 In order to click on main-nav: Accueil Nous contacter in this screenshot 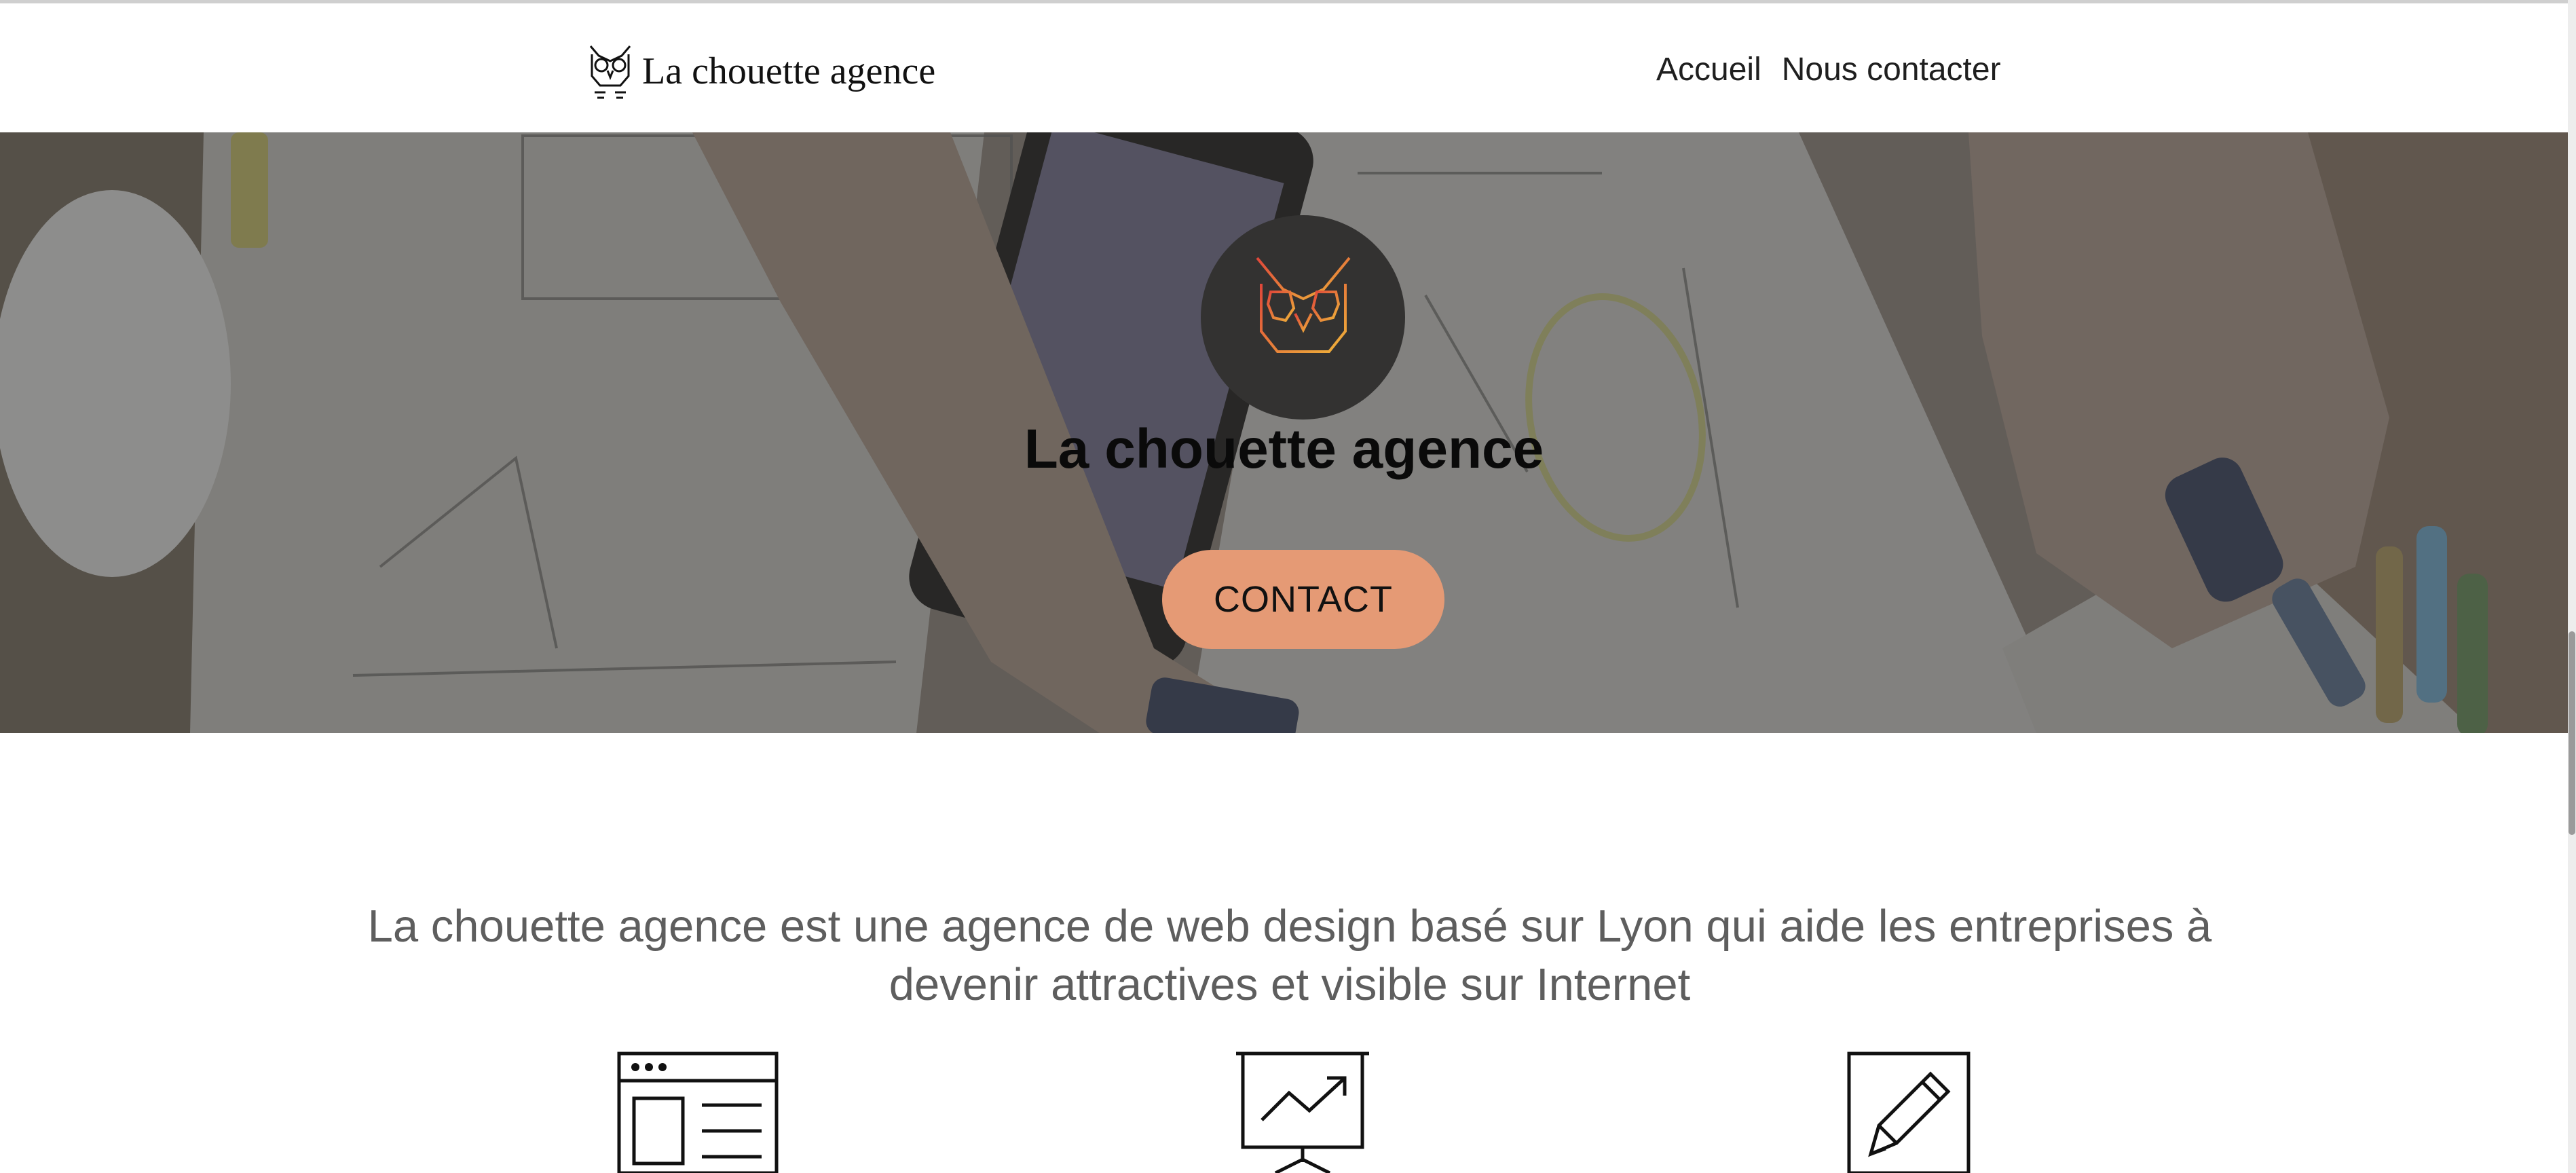, I will do `click(1829, 69)`.